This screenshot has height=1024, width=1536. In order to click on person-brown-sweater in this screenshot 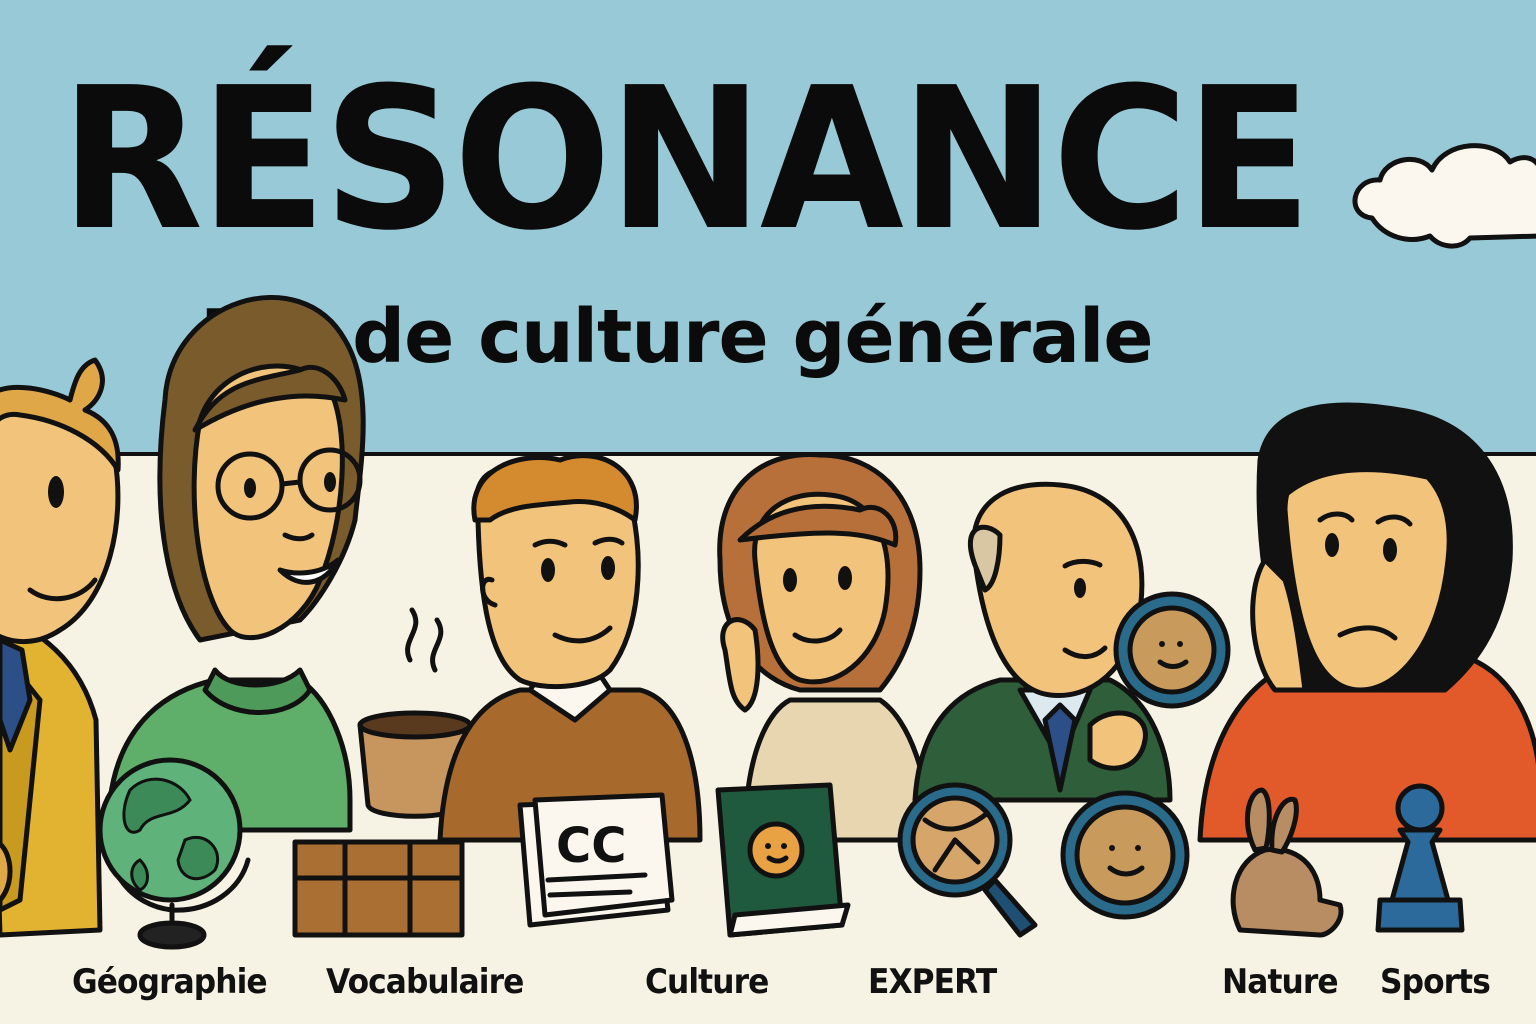, I will do `click(570, 648)`.